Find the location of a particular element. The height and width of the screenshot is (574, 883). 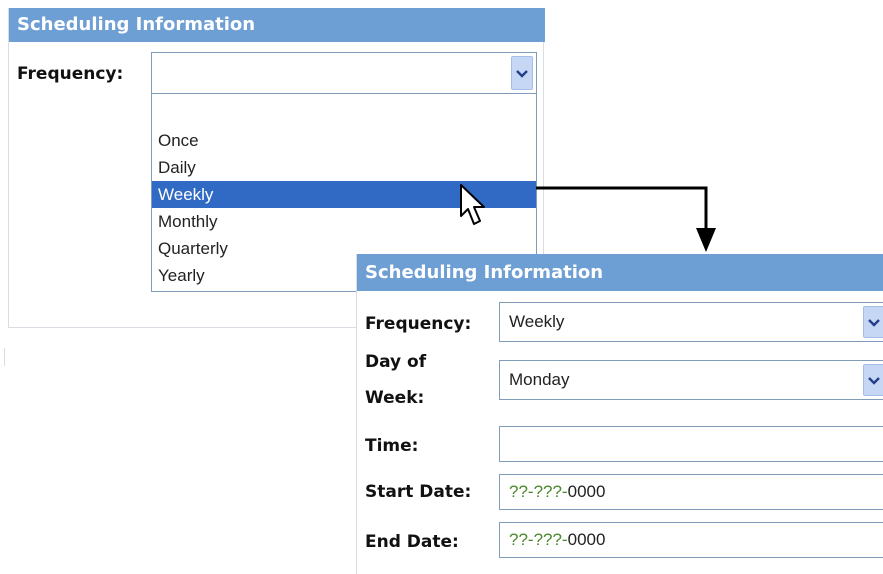

day-of-week-label-line1: Day of is located at coordinates (396, 362).